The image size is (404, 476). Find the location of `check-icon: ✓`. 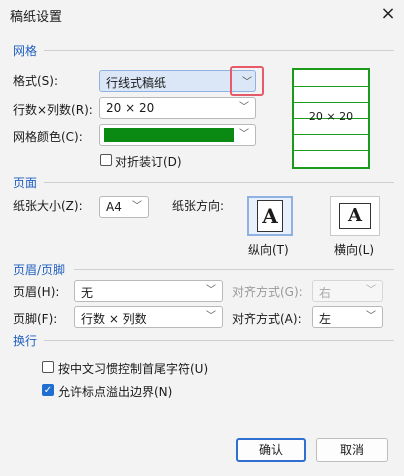

check-icon: ✓ is located at coordinates (48, 390).